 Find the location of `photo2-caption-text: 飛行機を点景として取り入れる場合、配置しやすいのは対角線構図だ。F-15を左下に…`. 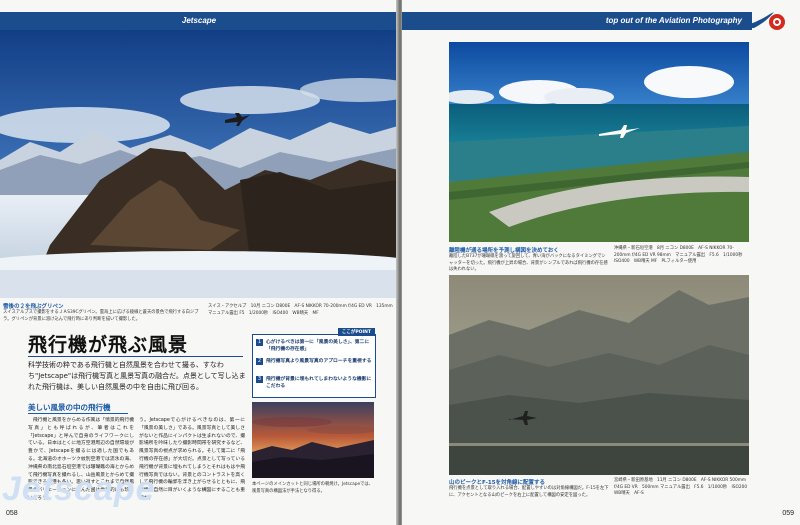

photo2-caption-text: 飛行機を点景として取り入れる場合、配置しやすいのは対角線構図だ。F-15を左下に… is located at coordinates (529, 492).